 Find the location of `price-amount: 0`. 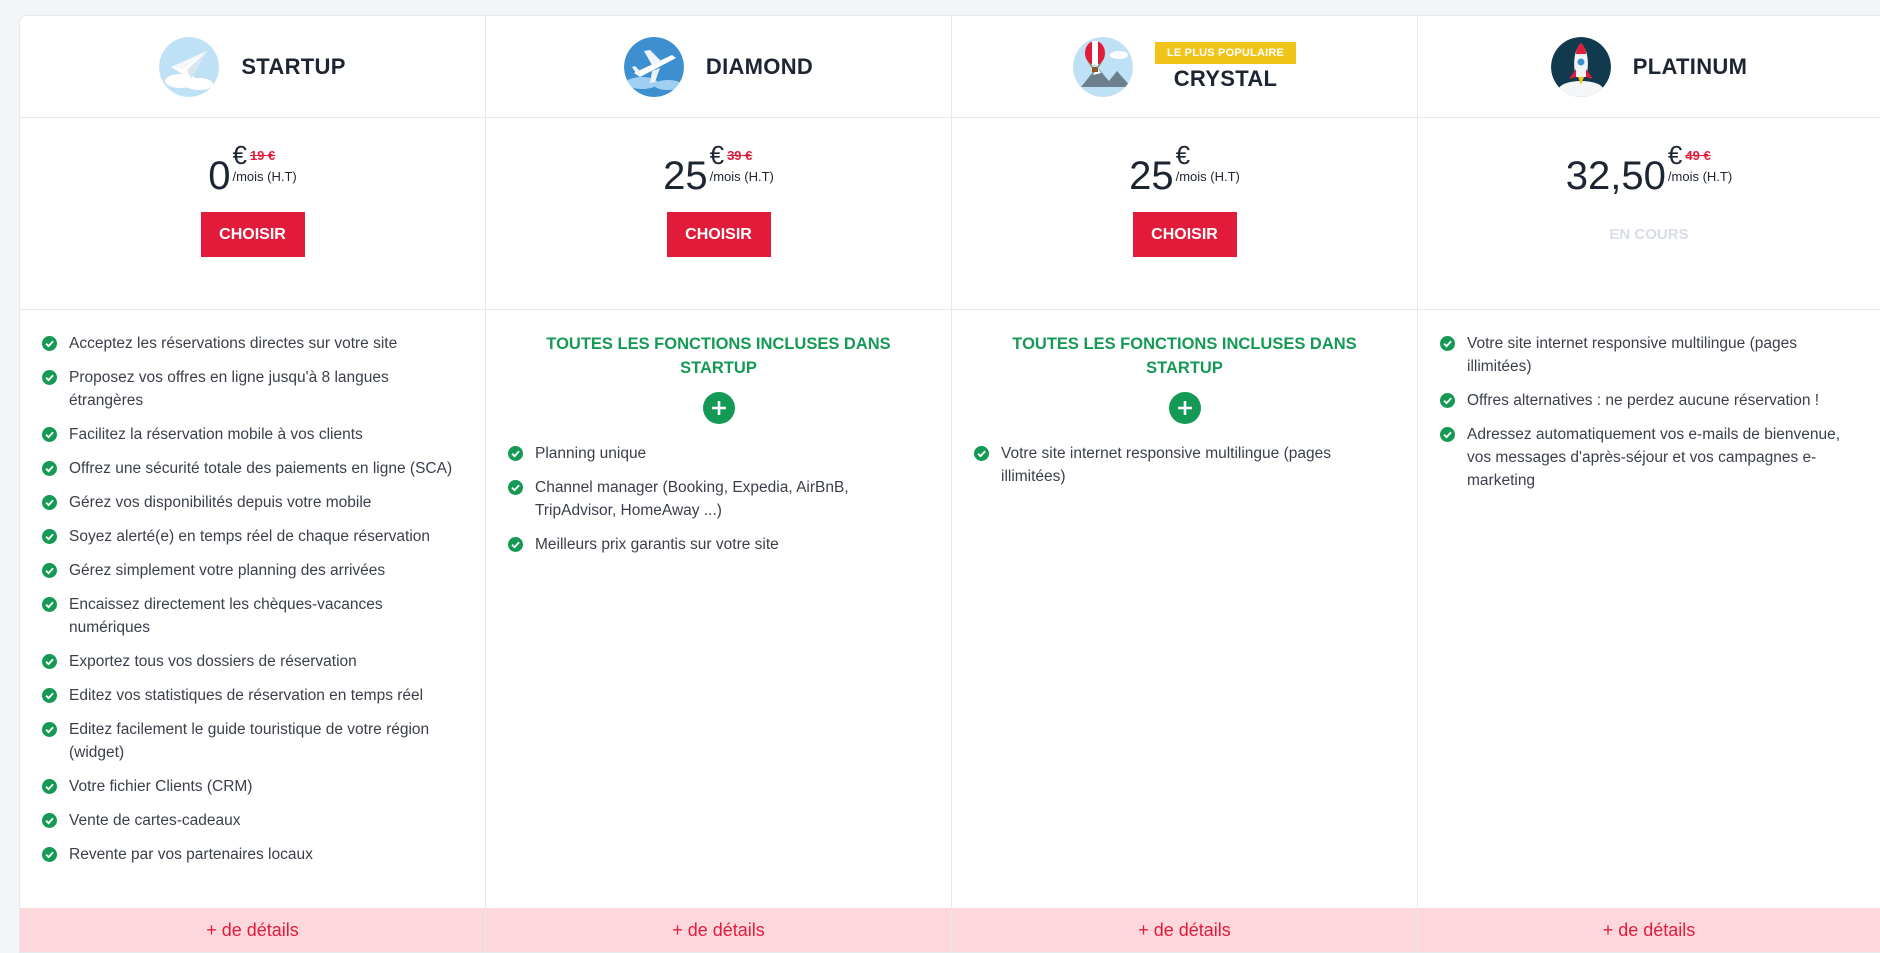

price-amount: 0 is located at coordinates (219, 176).